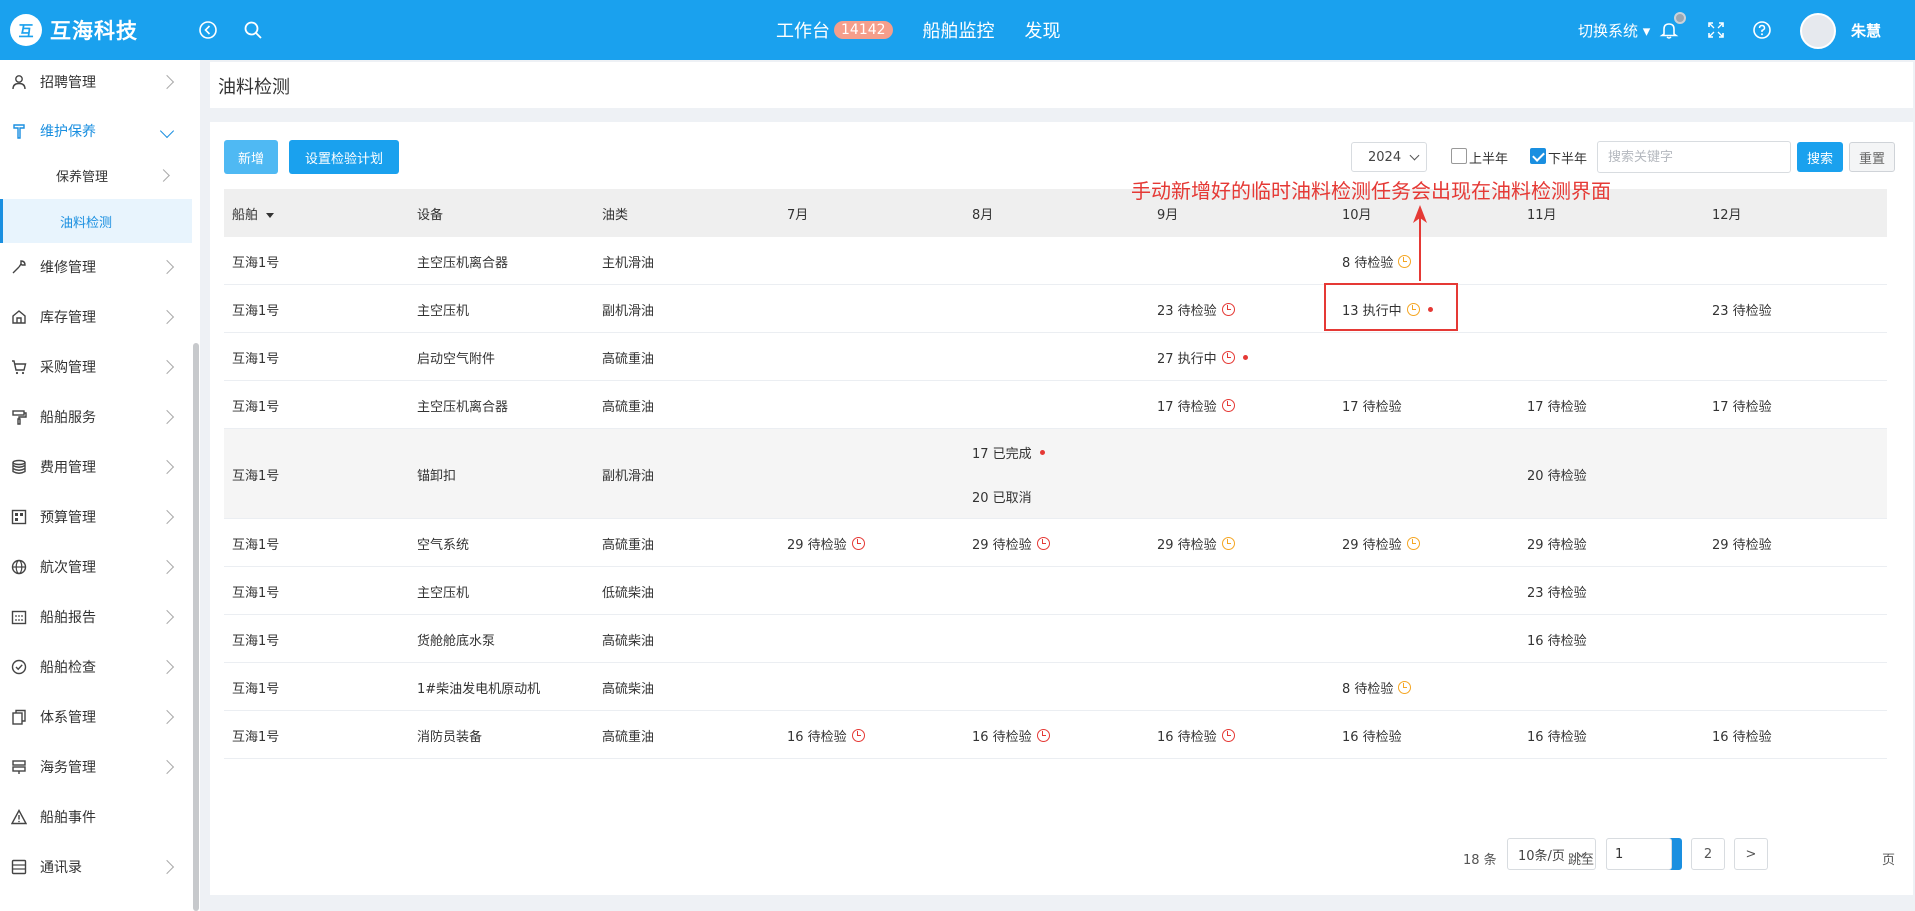 Image resolution: width=1915 pixels, height=911 pixels. I want to click on sidebar-item-marine: 海务管理, so click(96, 767).